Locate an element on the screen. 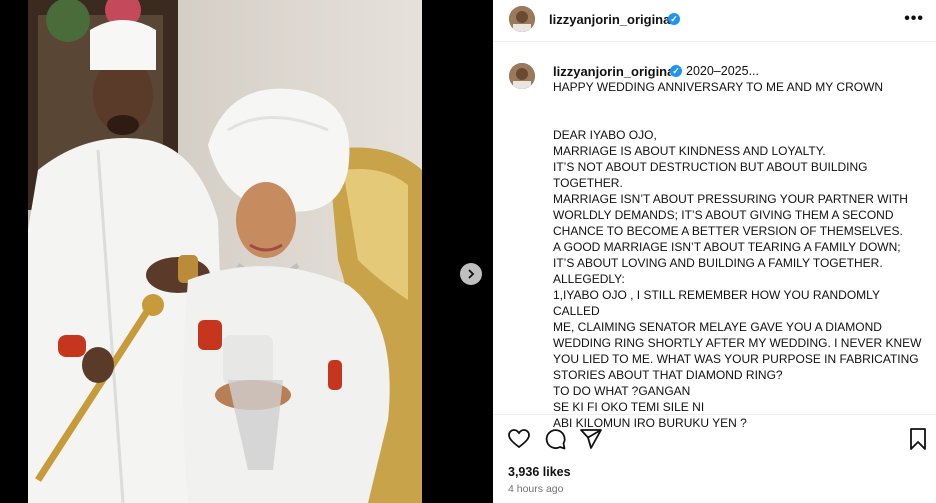 This screenshot has height=503, width=936. divider-strip is located at coordinates (457, 251).